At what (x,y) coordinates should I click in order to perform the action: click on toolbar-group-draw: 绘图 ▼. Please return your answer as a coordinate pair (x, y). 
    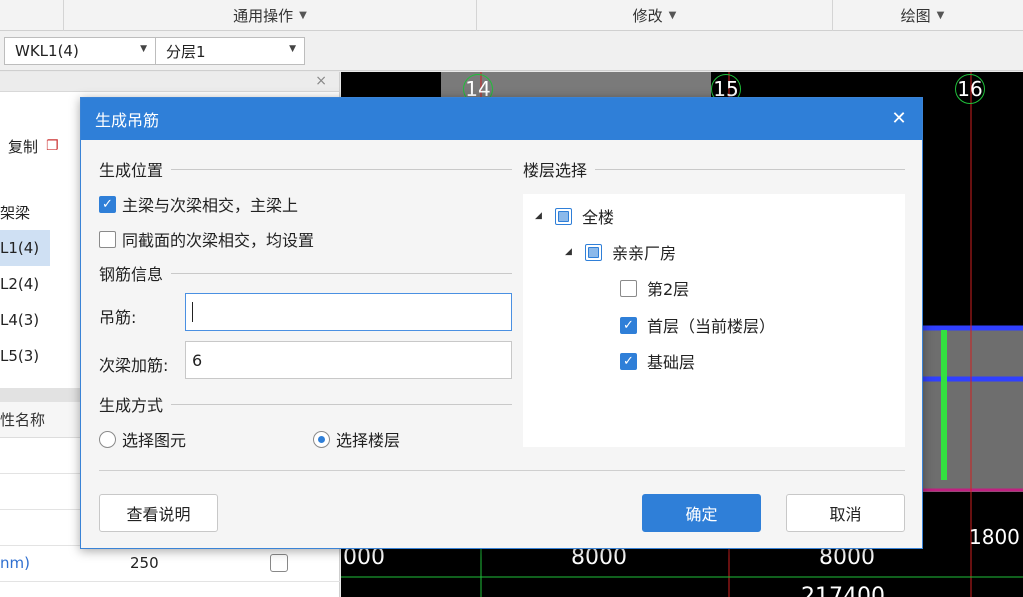
    Looking at the image, I should click on (922, 15).